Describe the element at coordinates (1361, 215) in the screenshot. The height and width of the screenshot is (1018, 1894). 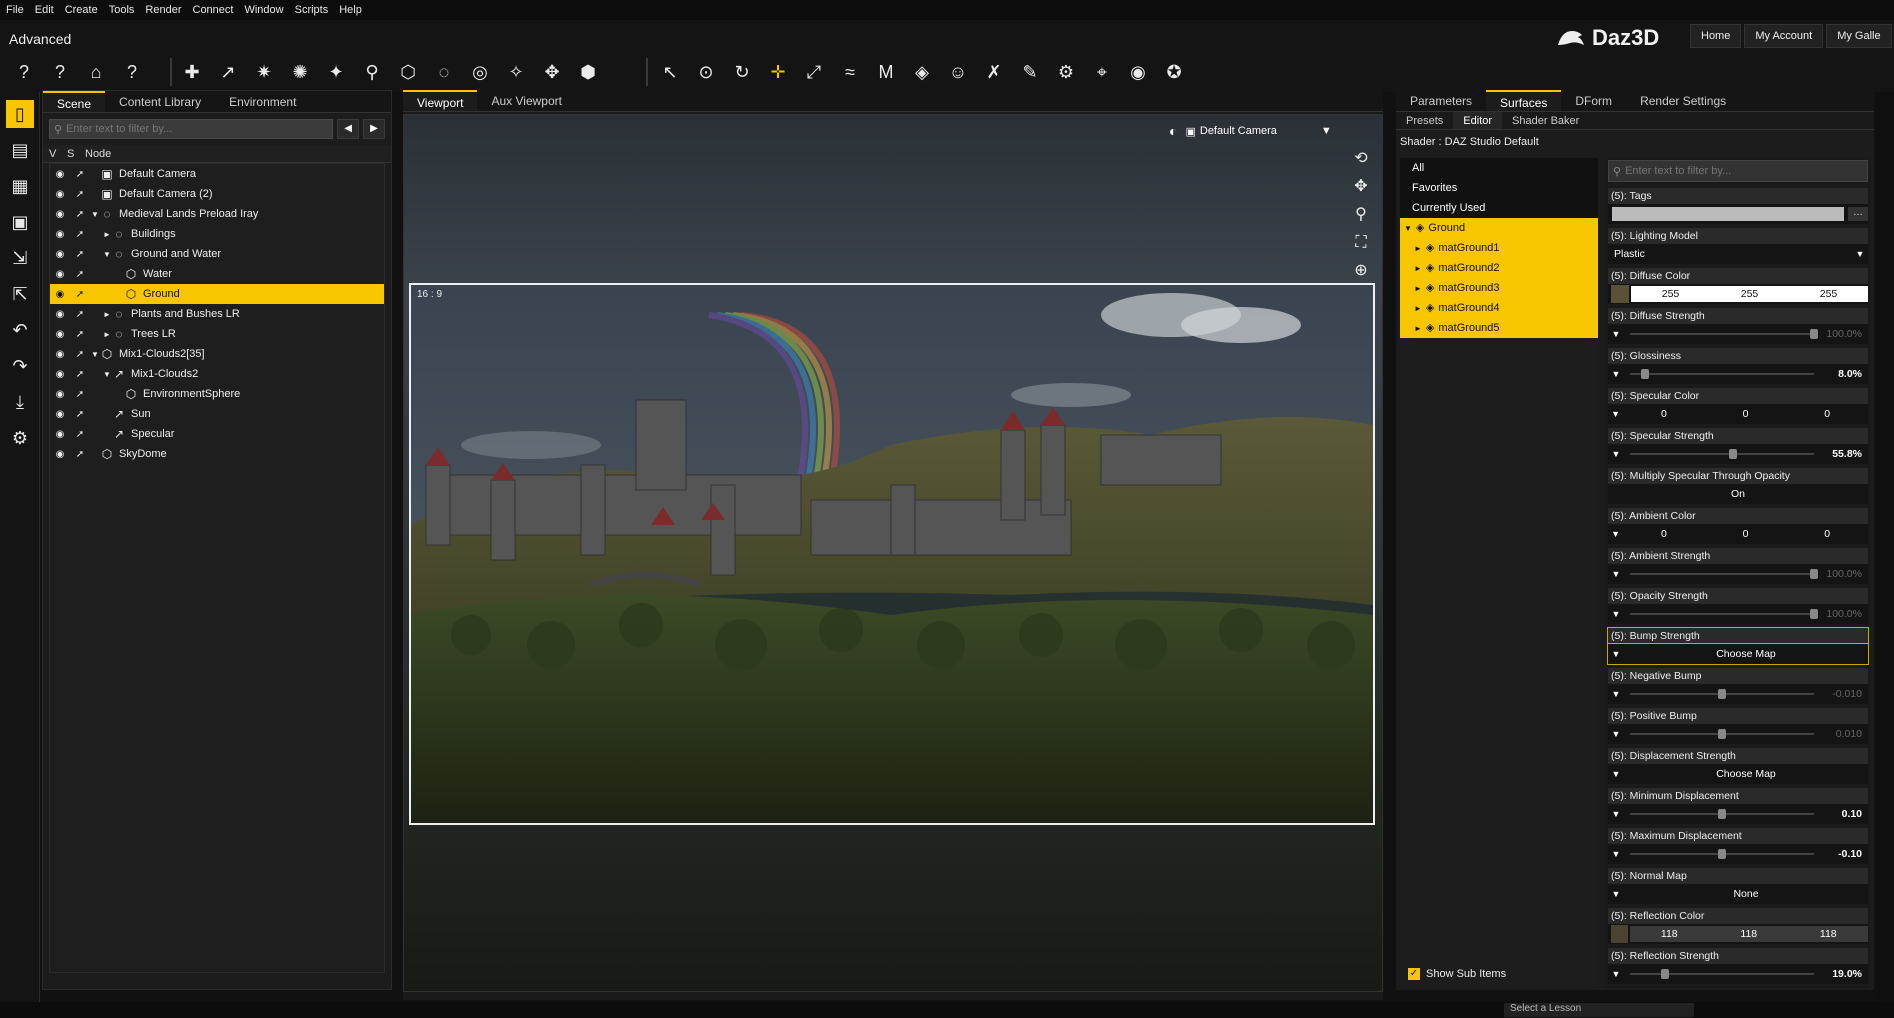
I see `zoom-icon: ⚲` at that location.